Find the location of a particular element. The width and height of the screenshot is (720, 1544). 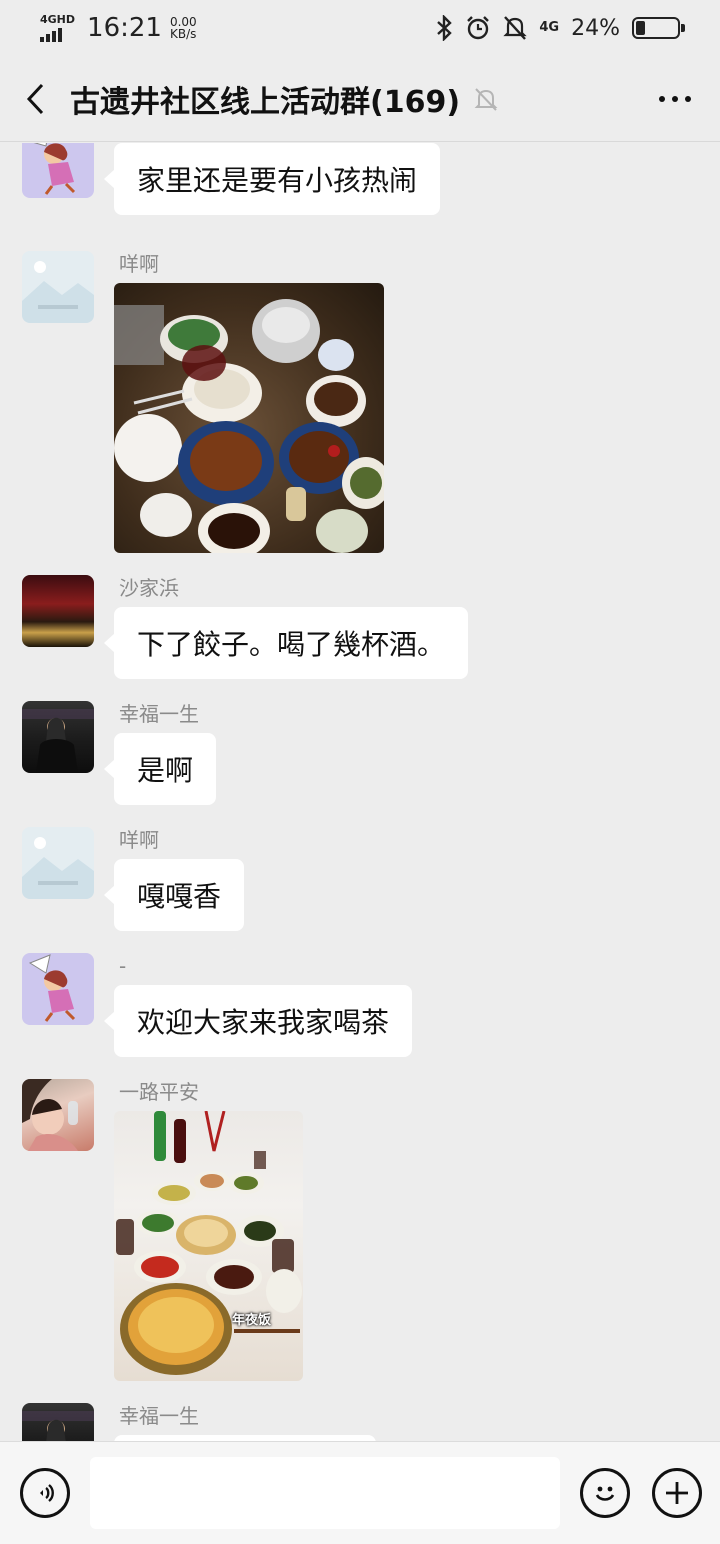

message-bubble: 下了餃子。喝了幾杯酒。 is located at coordinates (286, 643).